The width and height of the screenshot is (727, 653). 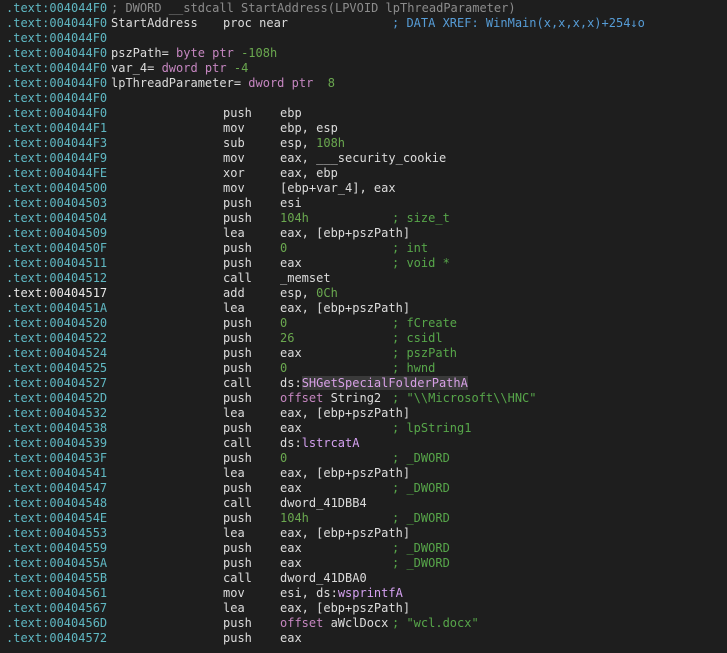 I want to click on code-line: .text:004044F3 sub esp, 108h, so click(x=363, y=143).